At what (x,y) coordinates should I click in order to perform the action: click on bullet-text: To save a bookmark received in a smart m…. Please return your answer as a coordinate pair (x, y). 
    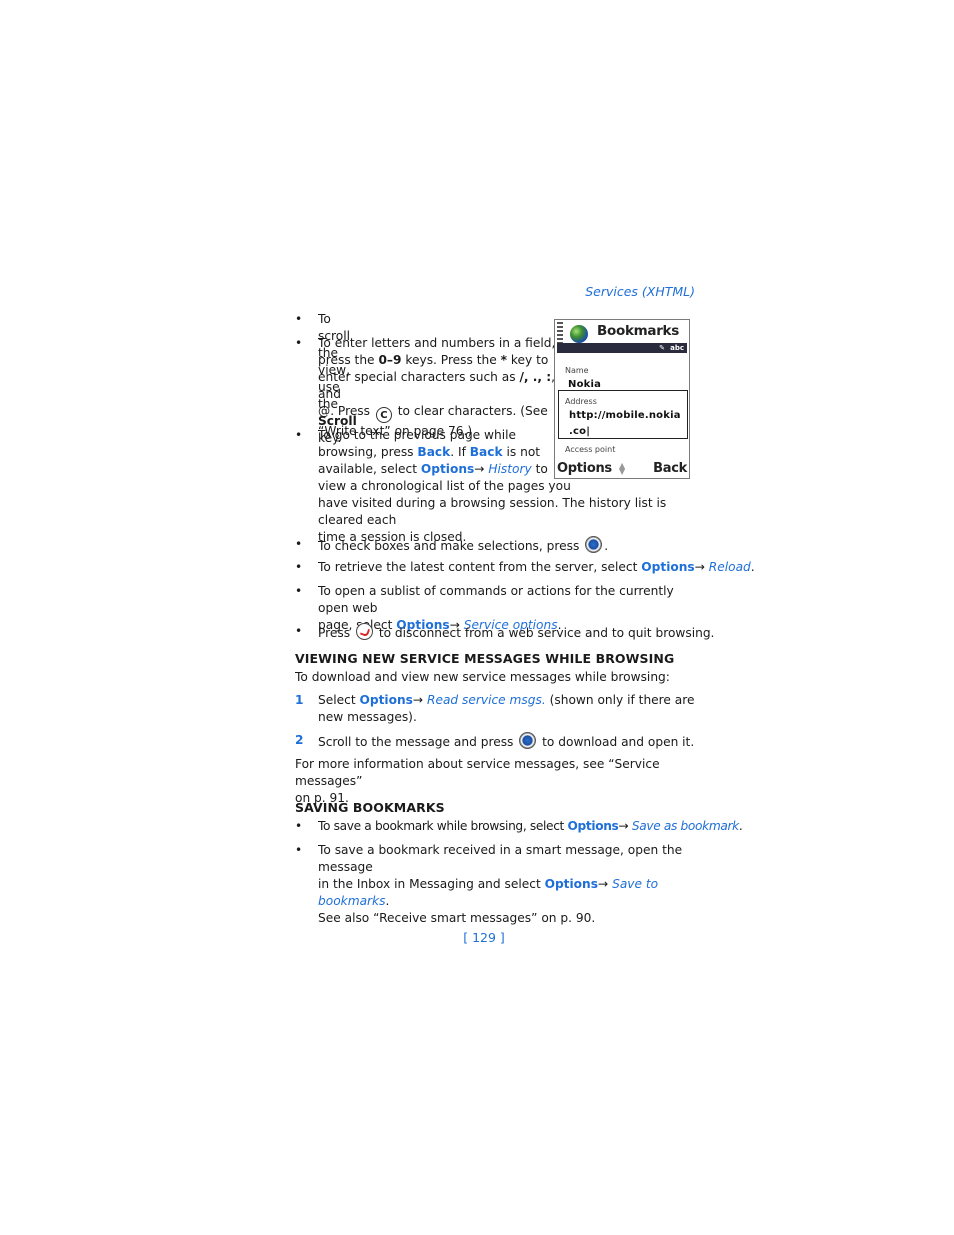
    Looking at the image, I should click on (510, 884).